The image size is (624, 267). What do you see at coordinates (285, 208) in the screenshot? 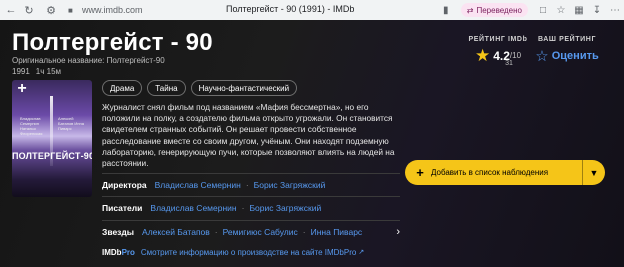
I see `writer-link: Борис Загряжский` at bounding box center [285, 208].